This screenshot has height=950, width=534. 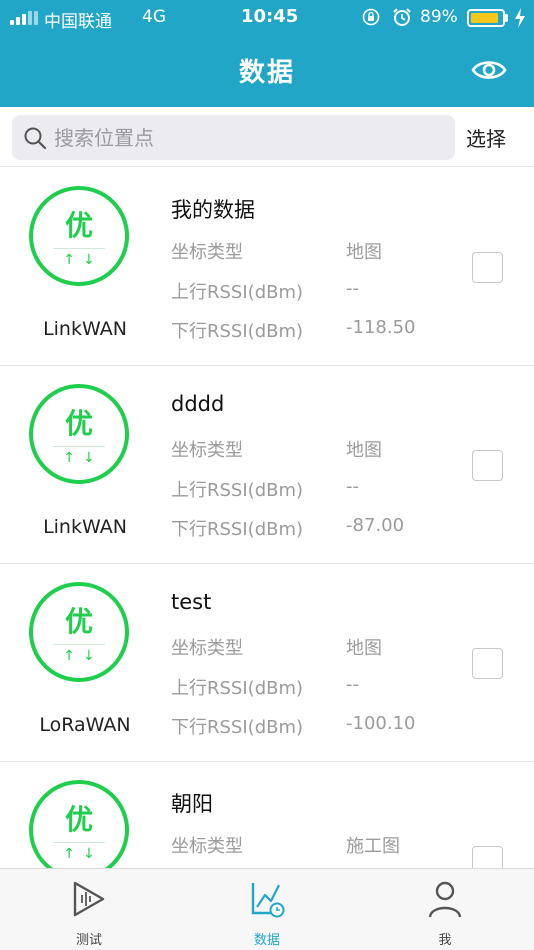 I want to click on battery-icon, so click(x=486, y=18).